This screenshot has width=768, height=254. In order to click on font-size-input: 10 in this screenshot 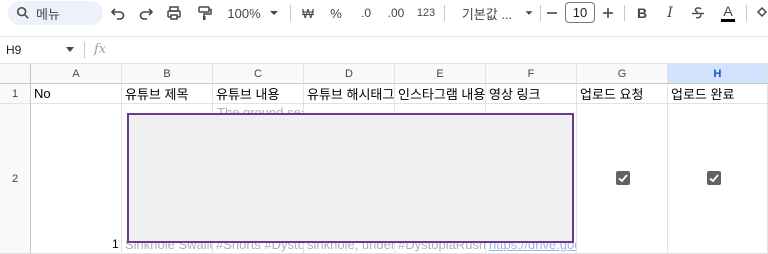, I will do `click(580, 12)`.